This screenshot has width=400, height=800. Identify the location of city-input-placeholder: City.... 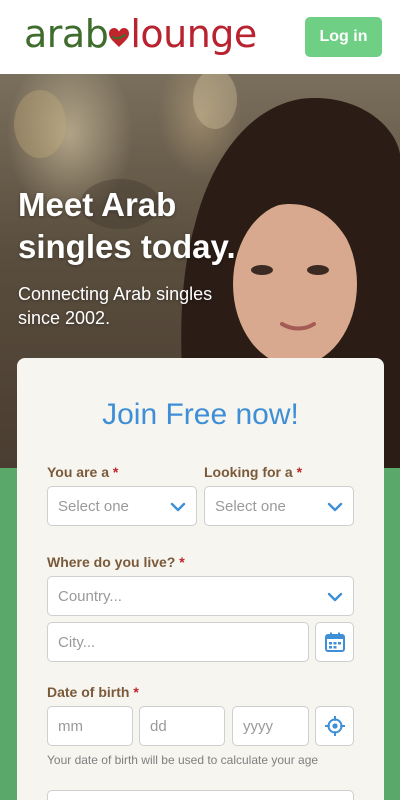
(77, 642).